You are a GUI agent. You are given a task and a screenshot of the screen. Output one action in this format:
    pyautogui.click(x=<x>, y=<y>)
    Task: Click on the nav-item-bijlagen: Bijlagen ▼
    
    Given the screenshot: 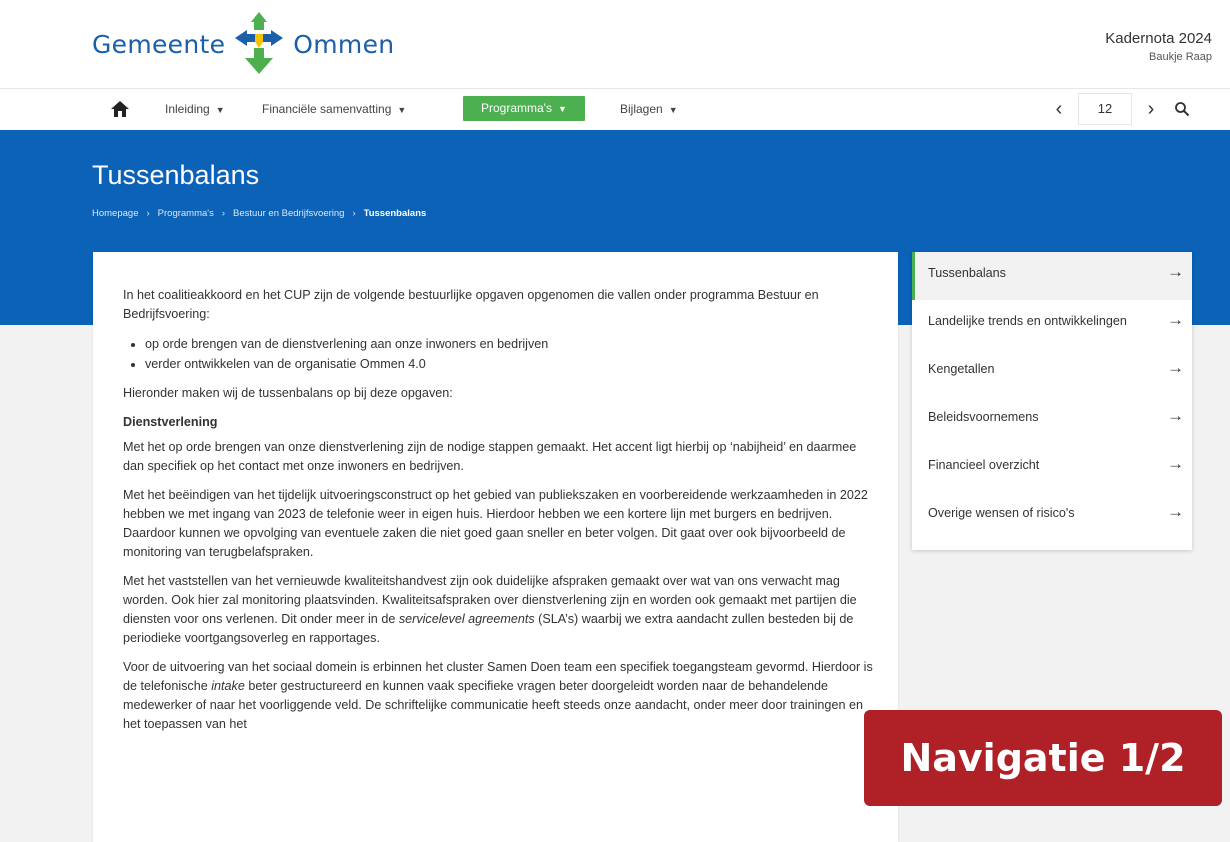 What is the action you would take?
    pyautogui.click(x=649, y=109)
    